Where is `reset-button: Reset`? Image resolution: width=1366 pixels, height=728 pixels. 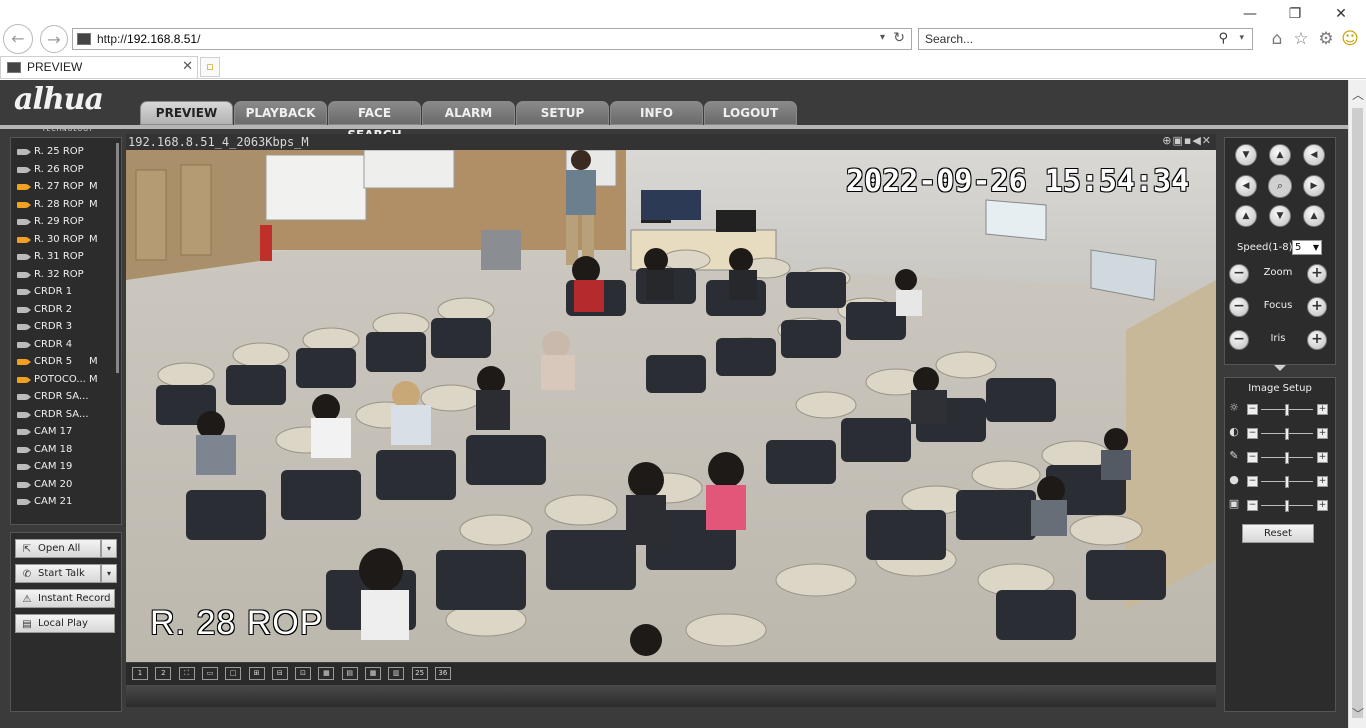 reset-button: Reset is located at coordinates (1278, 533).